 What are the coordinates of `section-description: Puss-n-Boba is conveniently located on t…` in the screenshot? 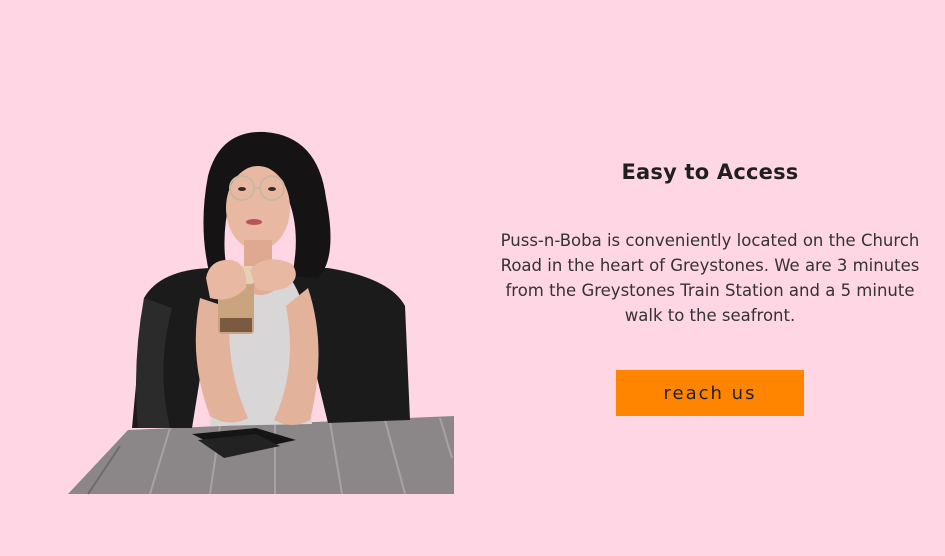 It's located at (710, 278).